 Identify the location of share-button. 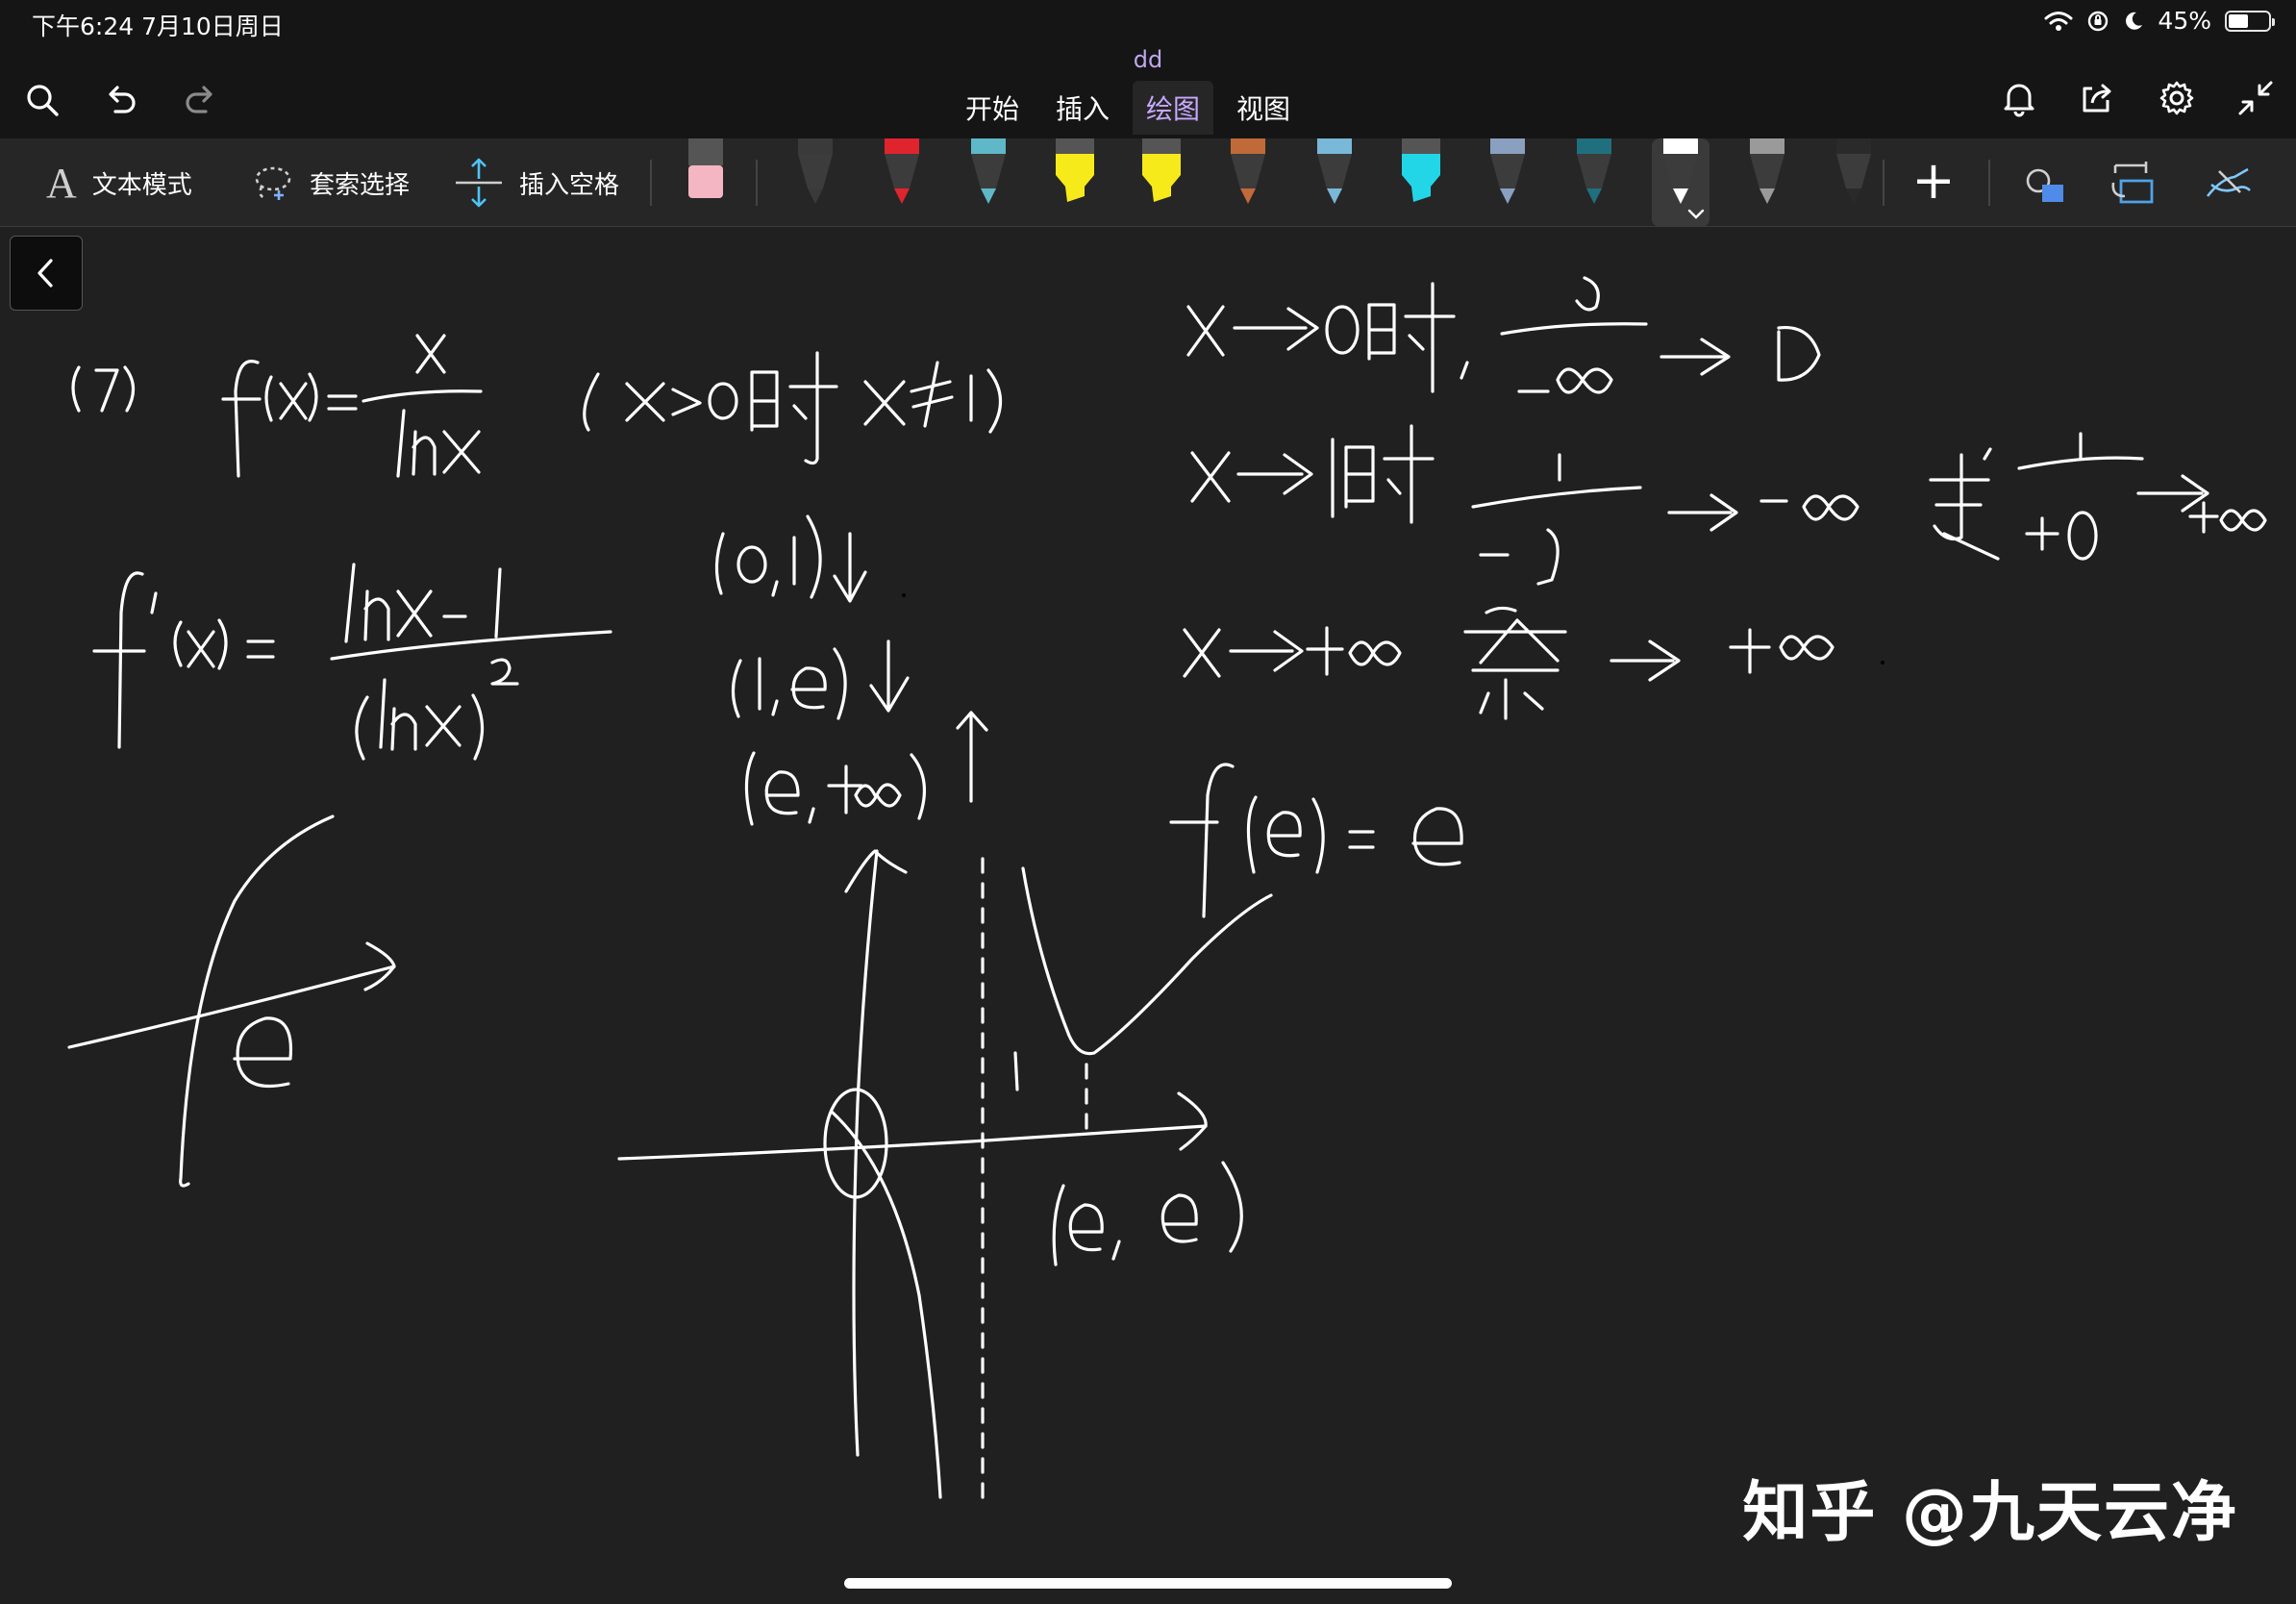
(2098, 98).